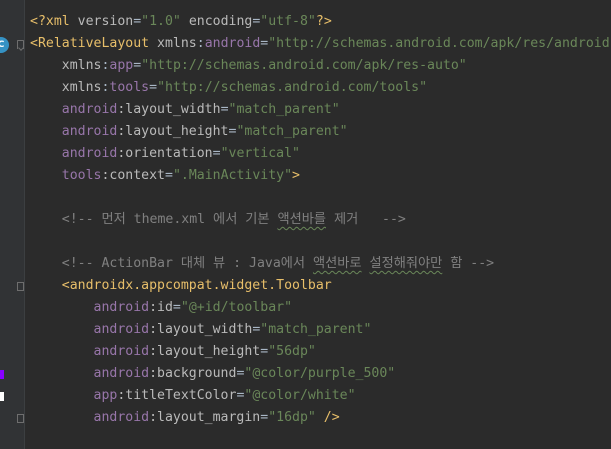  I want to click on code-token: 설정해줘야만, so click(406, 263).